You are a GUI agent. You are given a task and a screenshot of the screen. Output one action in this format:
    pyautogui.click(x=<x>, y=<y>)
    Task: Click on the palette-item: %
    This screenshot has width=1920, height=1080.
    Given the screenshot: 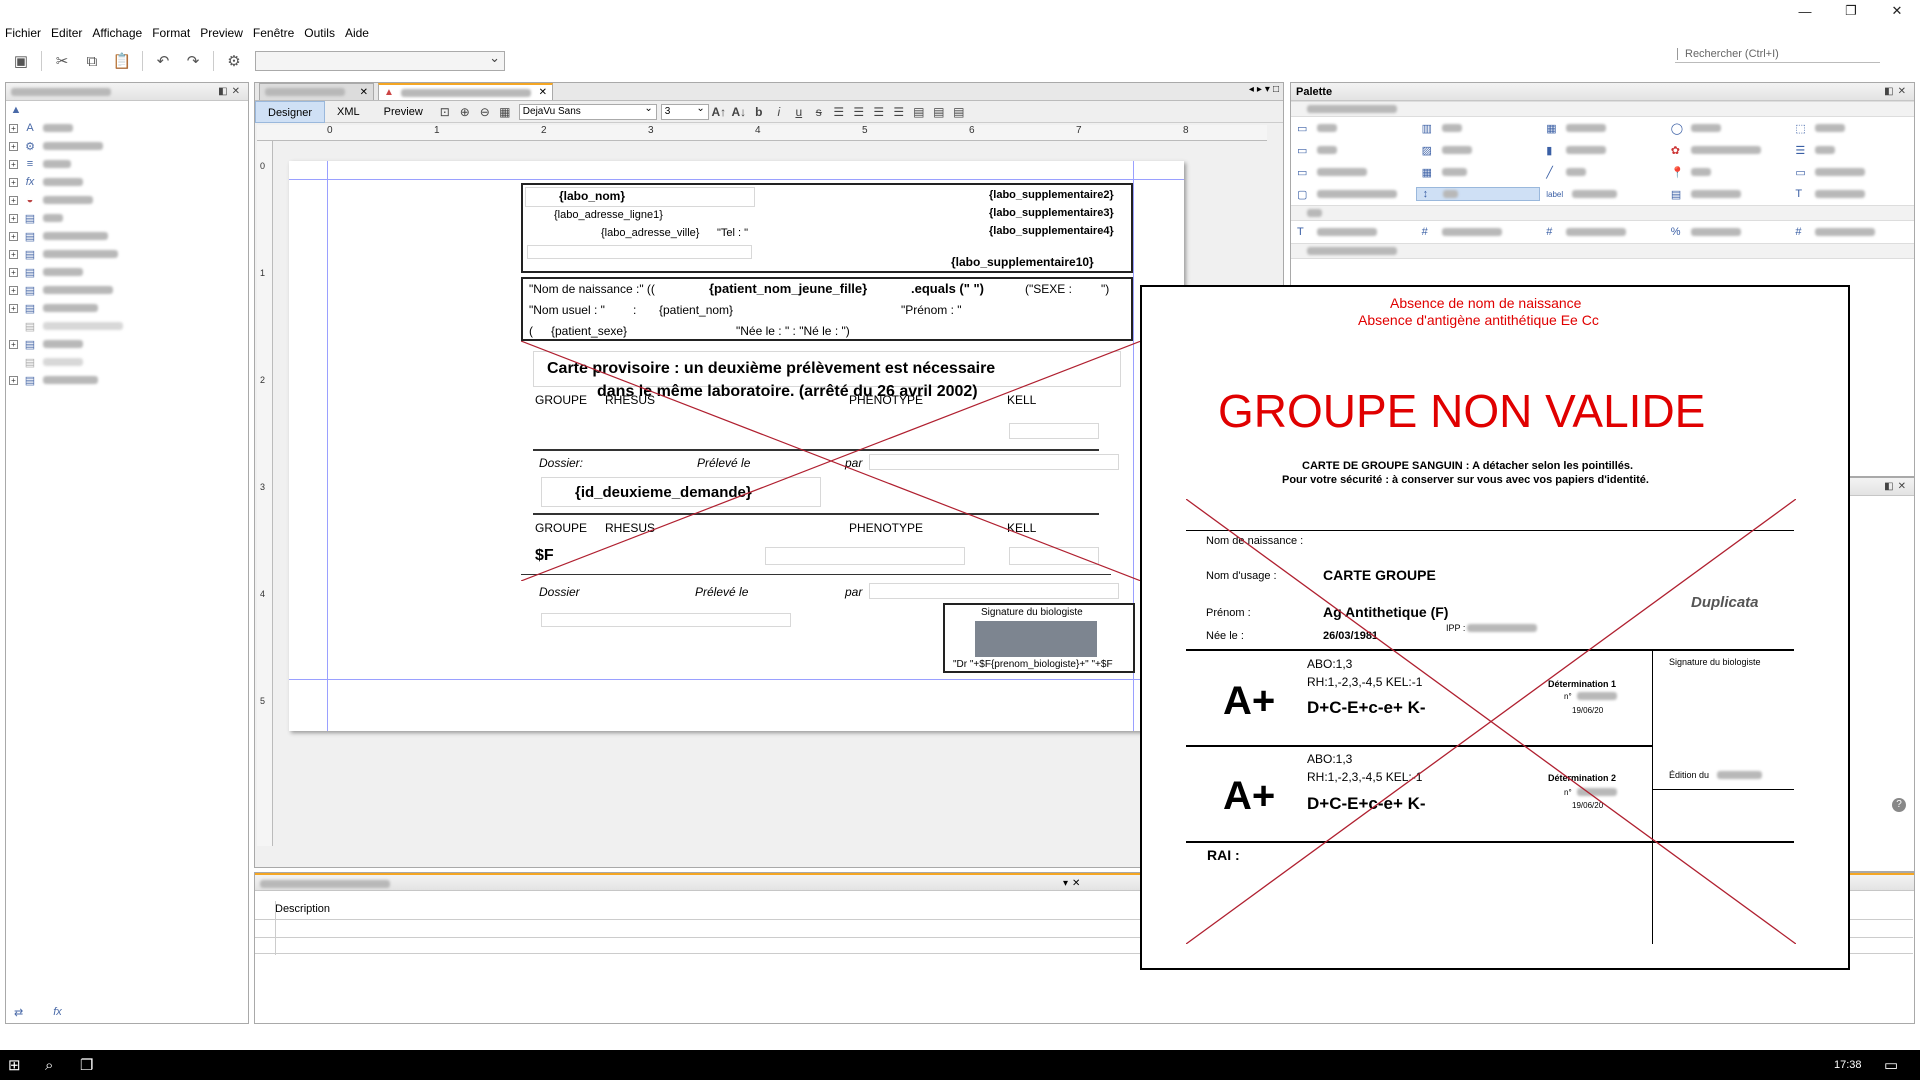 What is the action you would take?
    pyautogui.click(x=1727, y=232)
    